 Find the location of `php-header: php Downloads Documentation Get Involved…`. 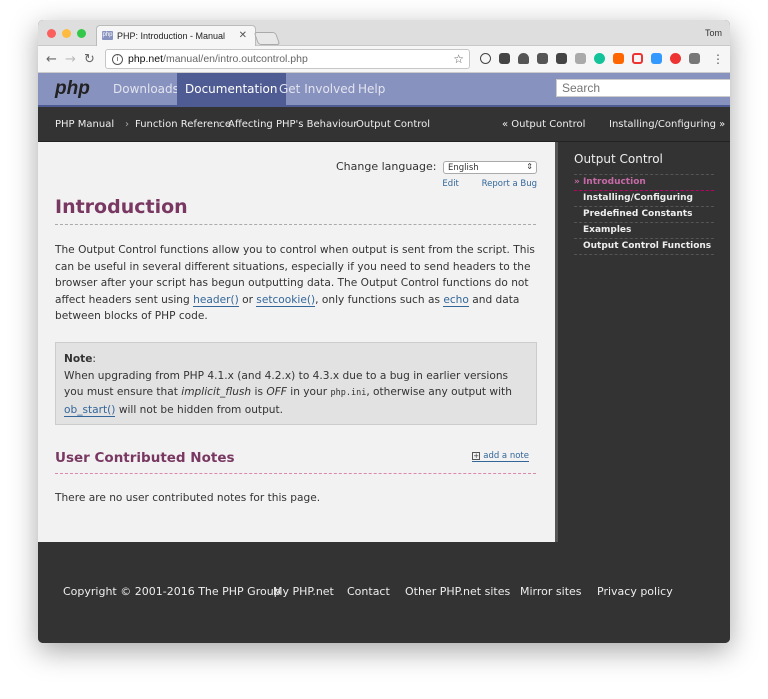

php-header: php Downloads Documentation Get Involved… is located at coordinates (384, 90).